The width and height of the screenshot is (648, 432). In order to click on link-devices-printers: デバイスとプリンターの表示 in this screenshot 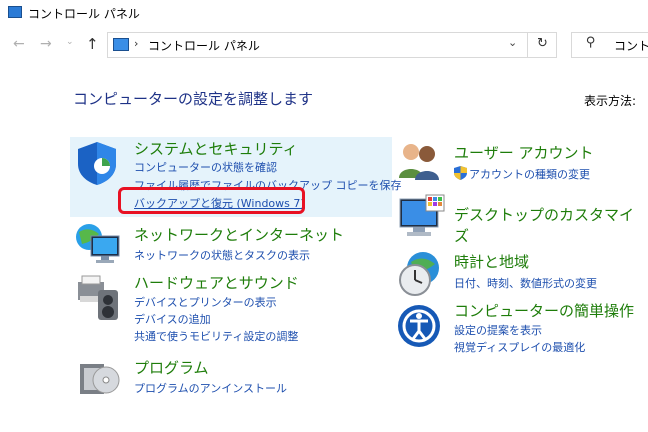, I will do `click(205, 302)`.